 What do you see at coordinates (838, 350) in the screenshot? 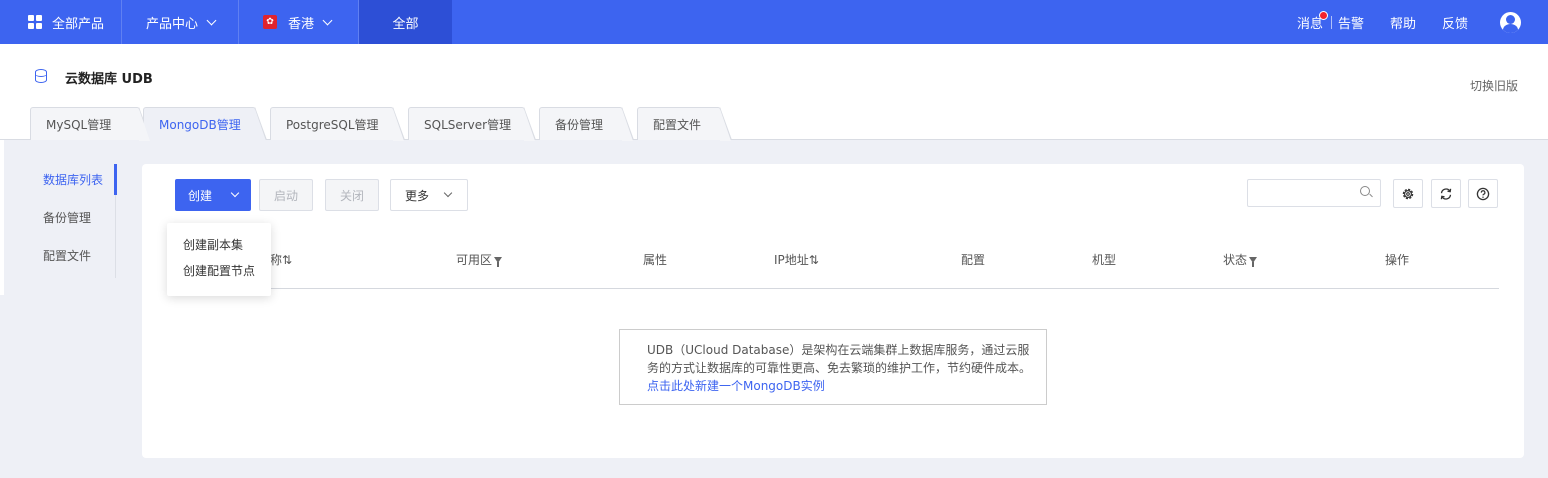
I see `empty-state-text: UDB（UCloud Database）是架构在云端集群上数据库服务，通过云服` at bounding box center [838, 350].